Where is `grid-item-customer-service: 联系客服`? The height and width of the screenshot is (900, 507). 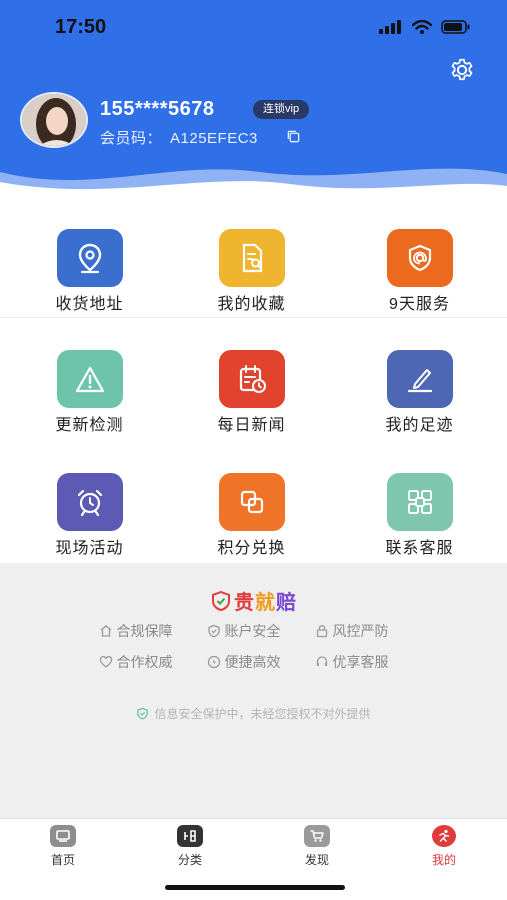 grid-item-customer-service: 联系客服 is located at coordinates (419, 502).